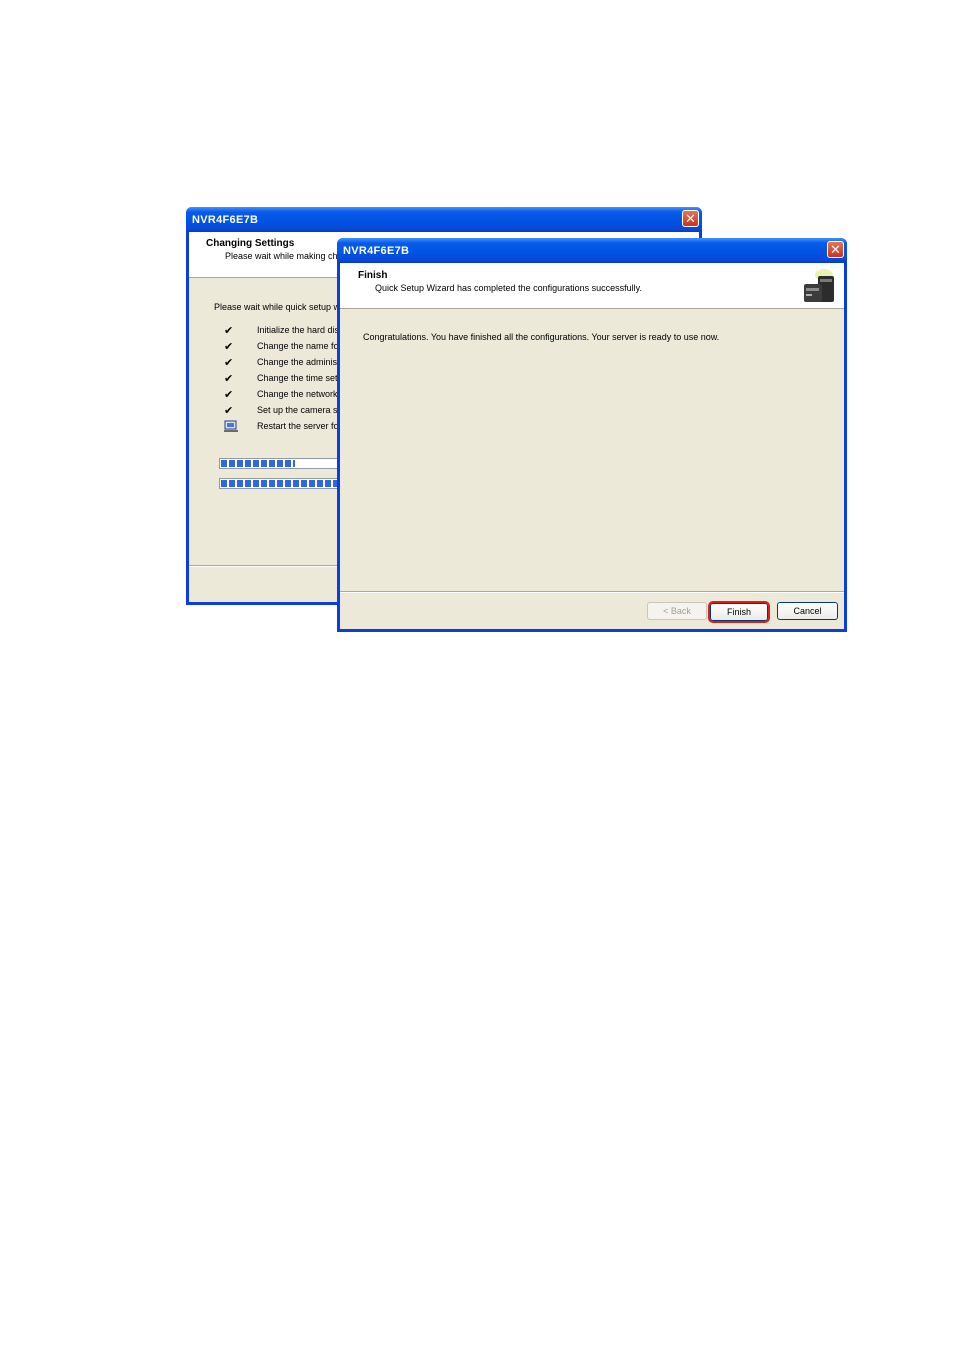  I want to click on header-title: Finish, so click(373, 275).